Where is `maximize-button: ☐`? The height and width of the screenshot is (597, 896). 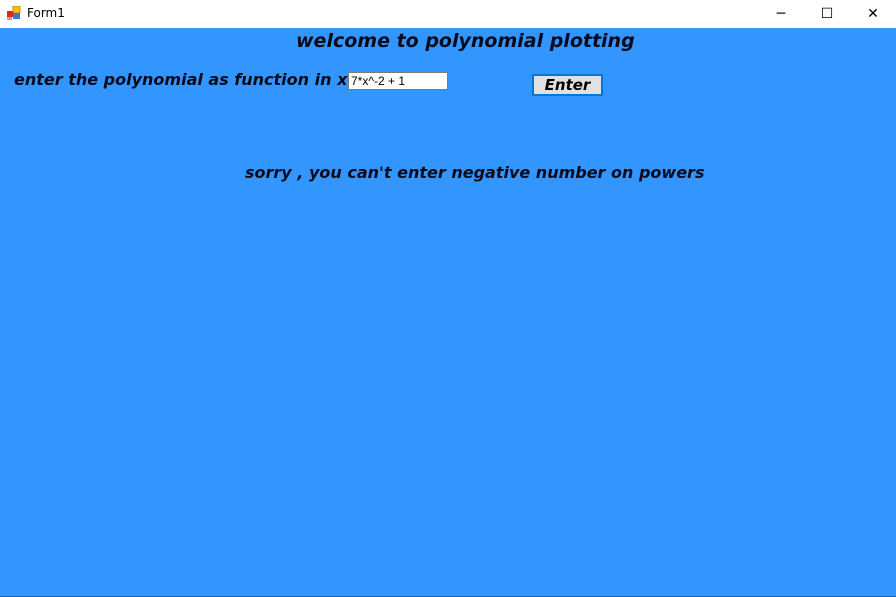 maximize-button: ☐ is located at coordinates (827, 14).